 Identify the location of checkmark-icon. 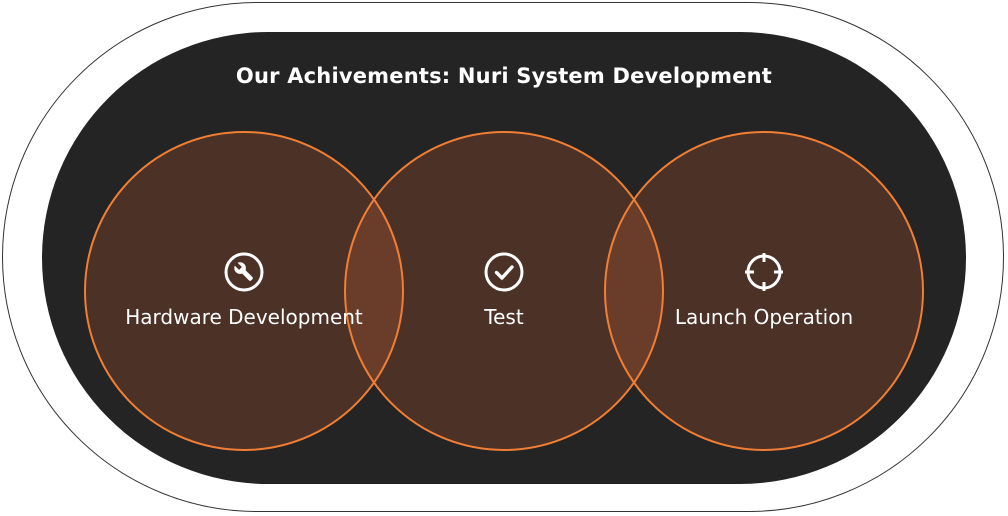
(504, 272).